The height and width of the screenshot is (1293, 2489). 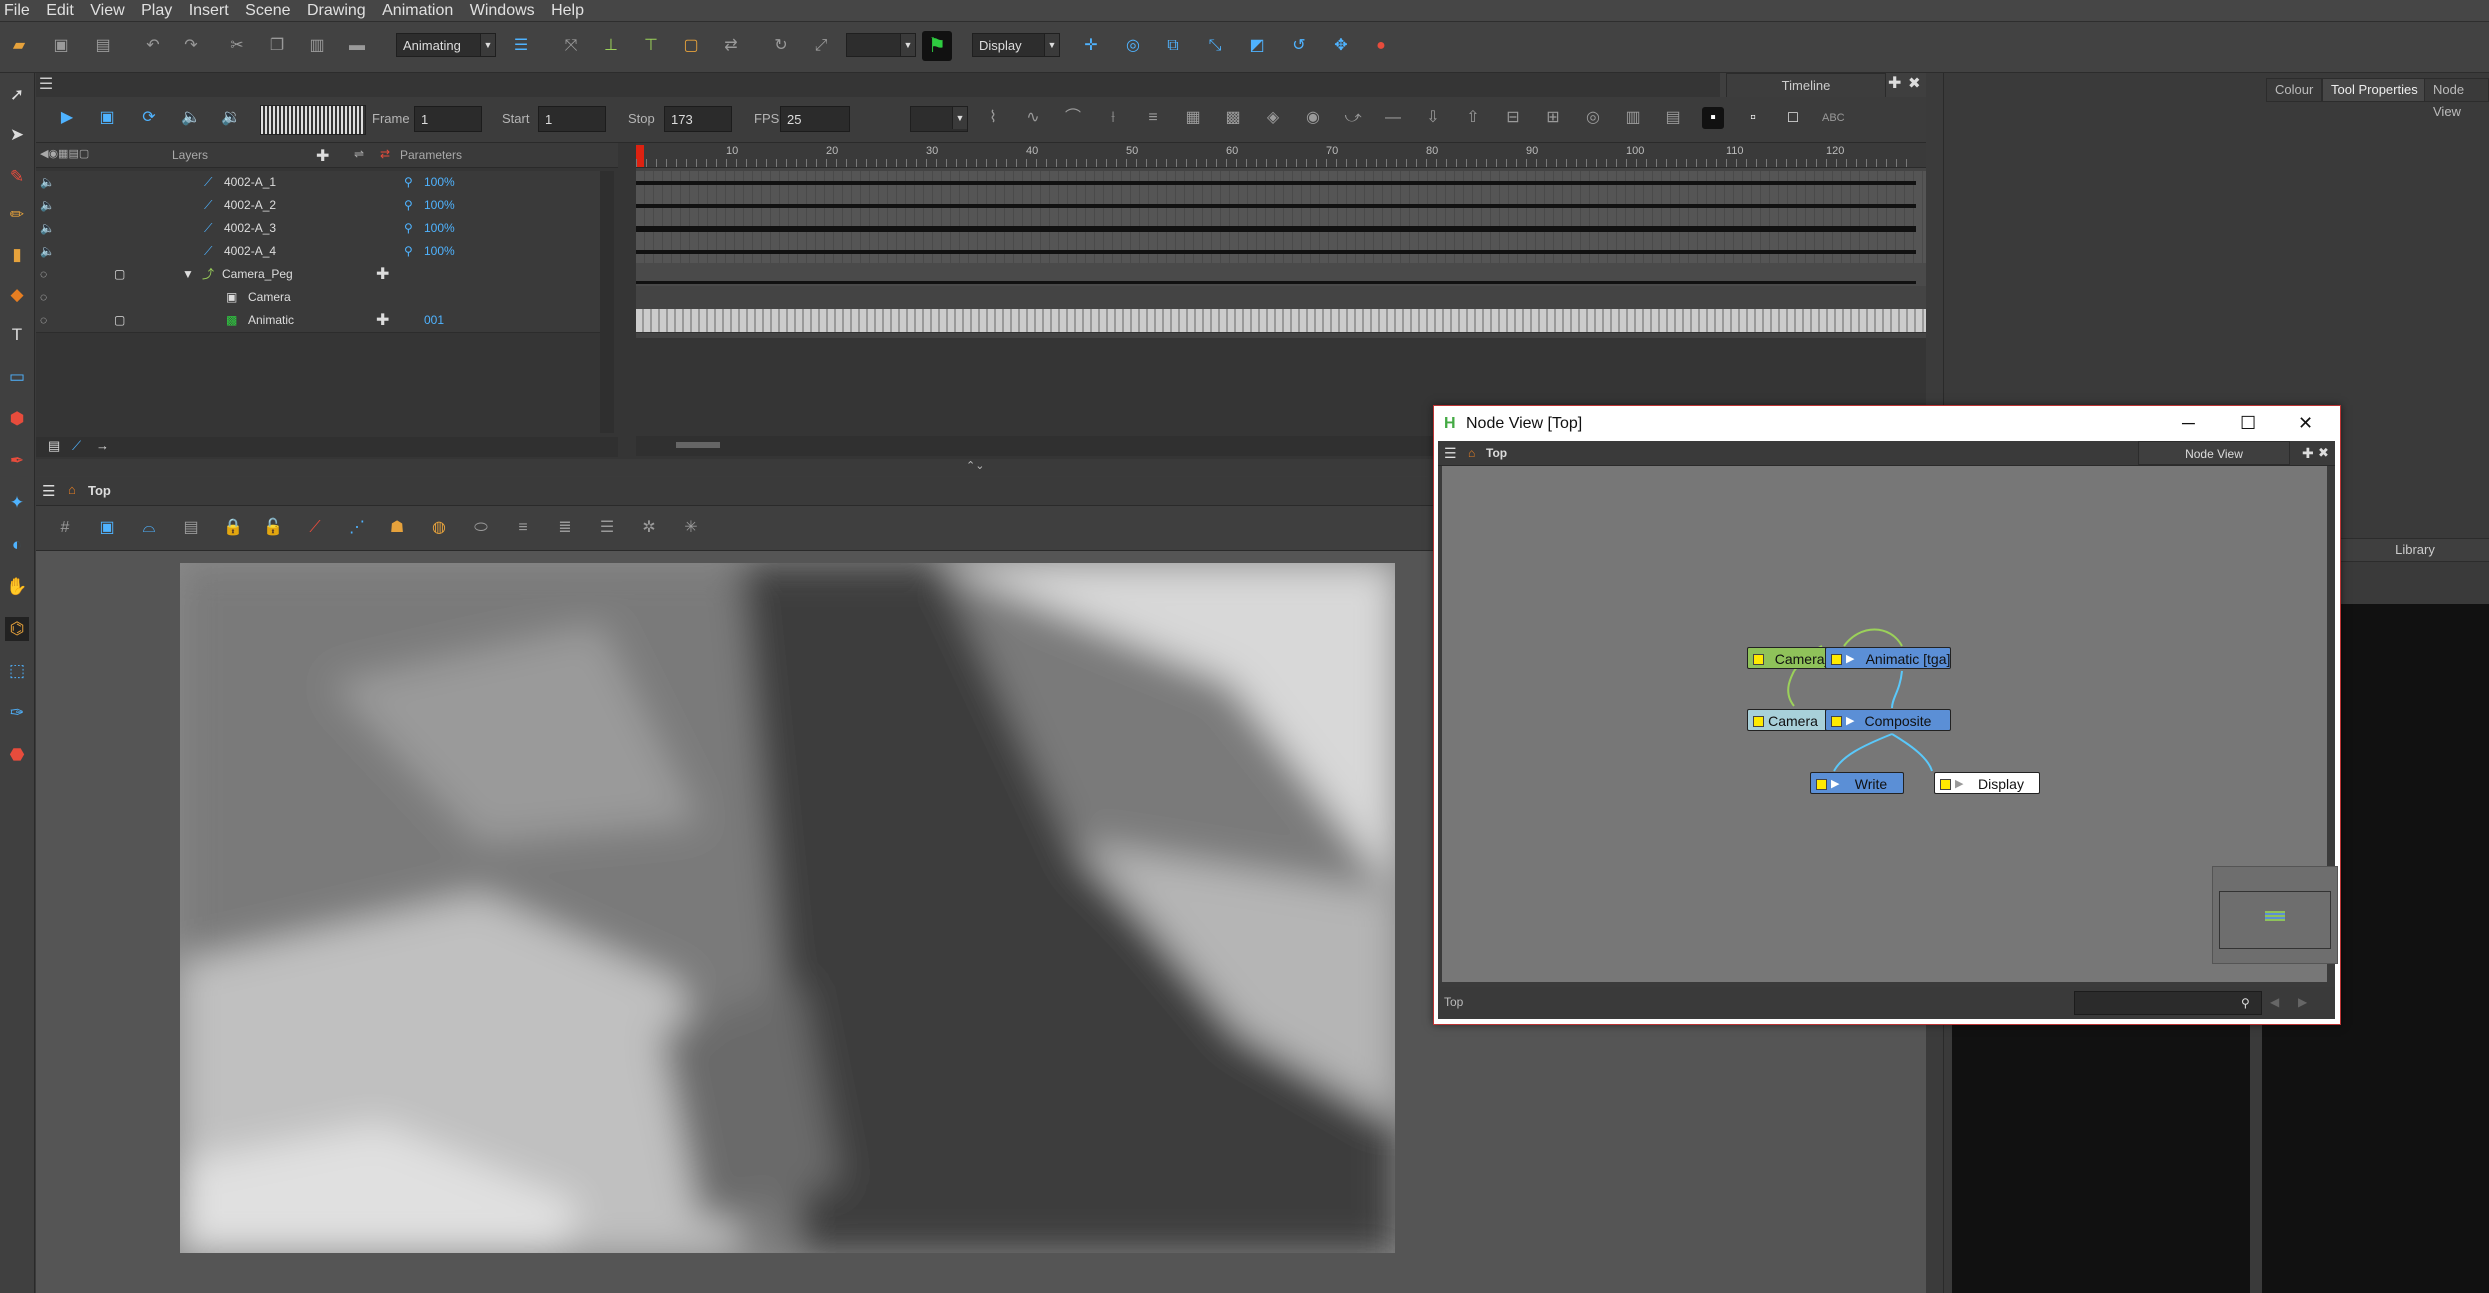 I want to click on envelope-icon: ⬚, so click(x=17, y=671).